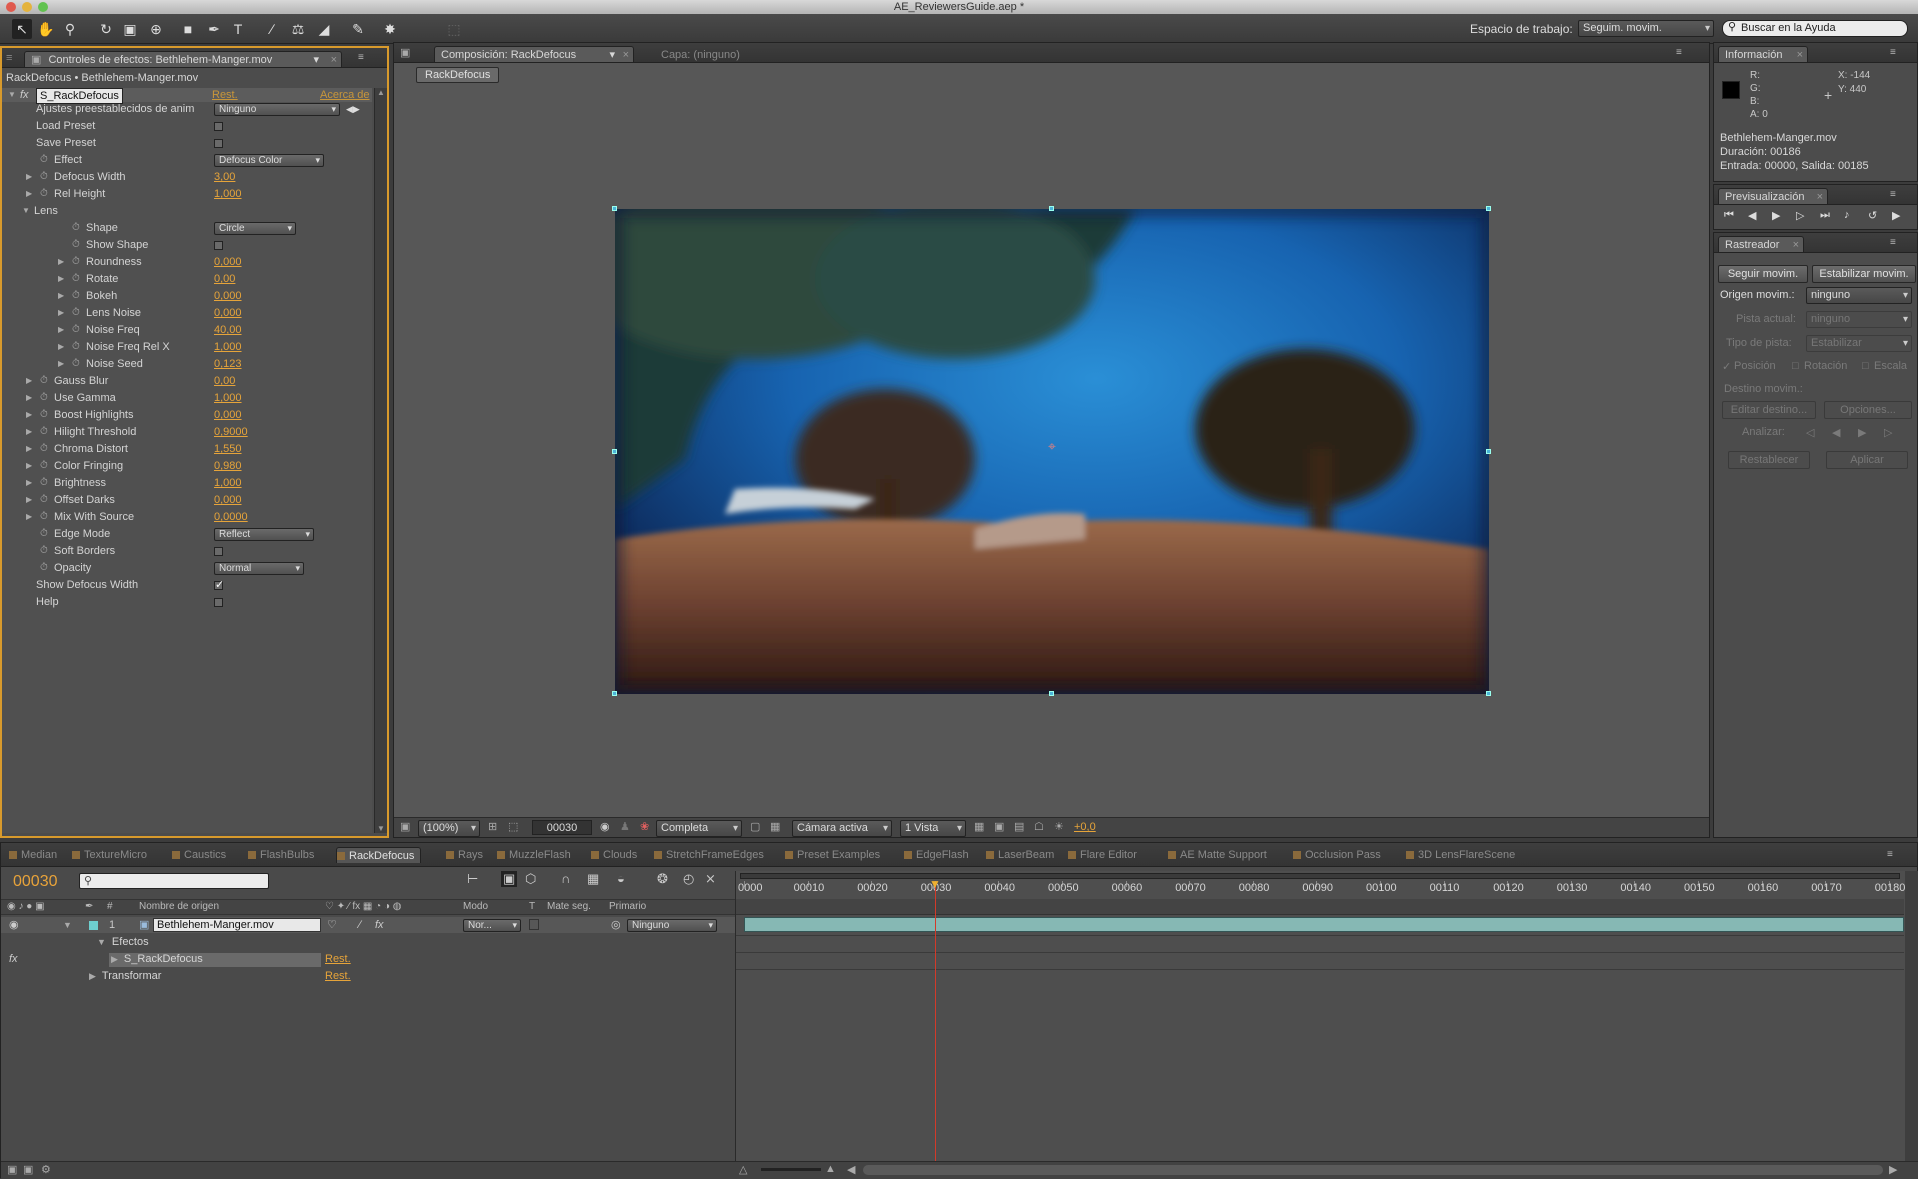 The width and height of the screenshot is (1918, 1179). Describe the element at coordinates (187, 126) in the screenshot. I see `effect-param-row: Load Preset` at that location.